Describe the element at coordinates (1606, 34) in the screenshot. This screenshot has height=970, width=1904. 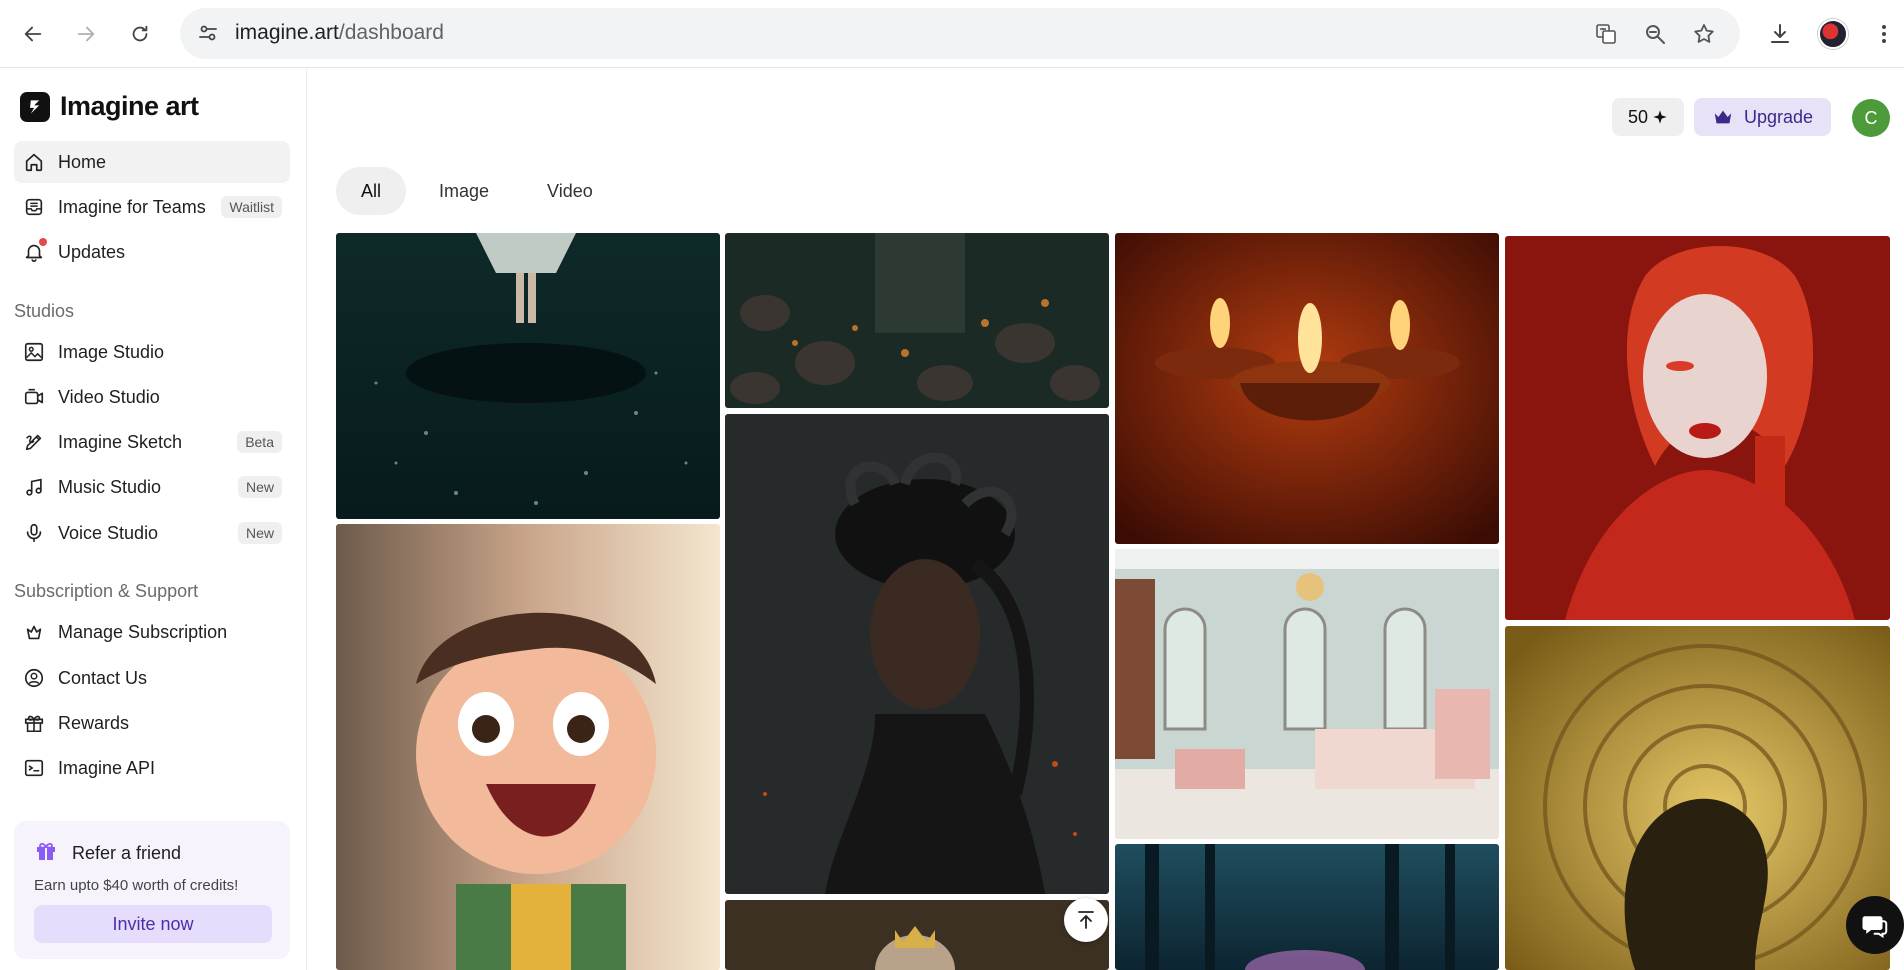
I see `translate-icon` at that location.